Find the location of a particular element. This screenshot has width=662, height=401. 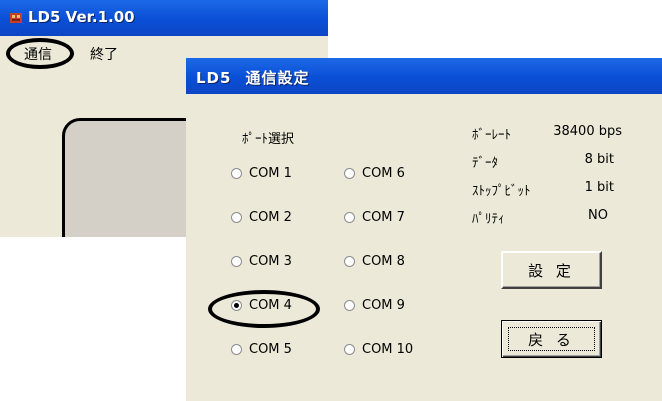

radio-com3: COM 3 is located at coordinates (261, 261).